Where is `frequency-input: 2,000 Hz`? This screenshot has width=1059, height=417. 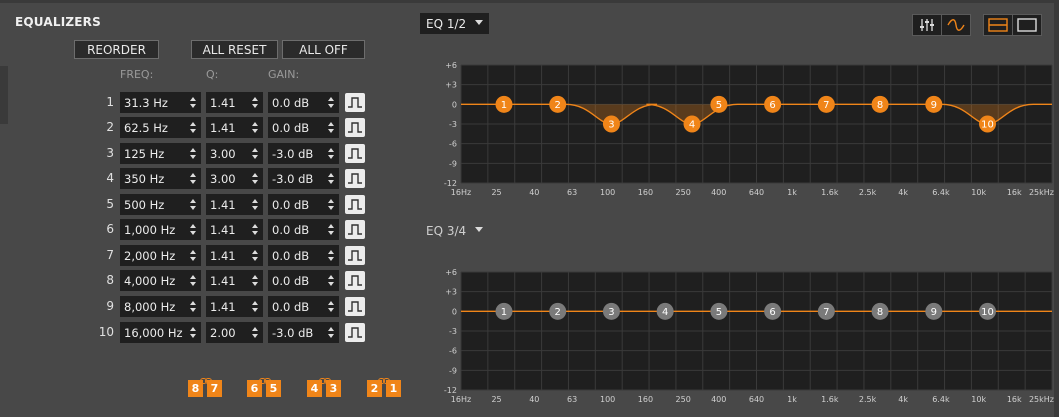
frequency-input: 2,000 Hz is located at coordinates (160, 255).